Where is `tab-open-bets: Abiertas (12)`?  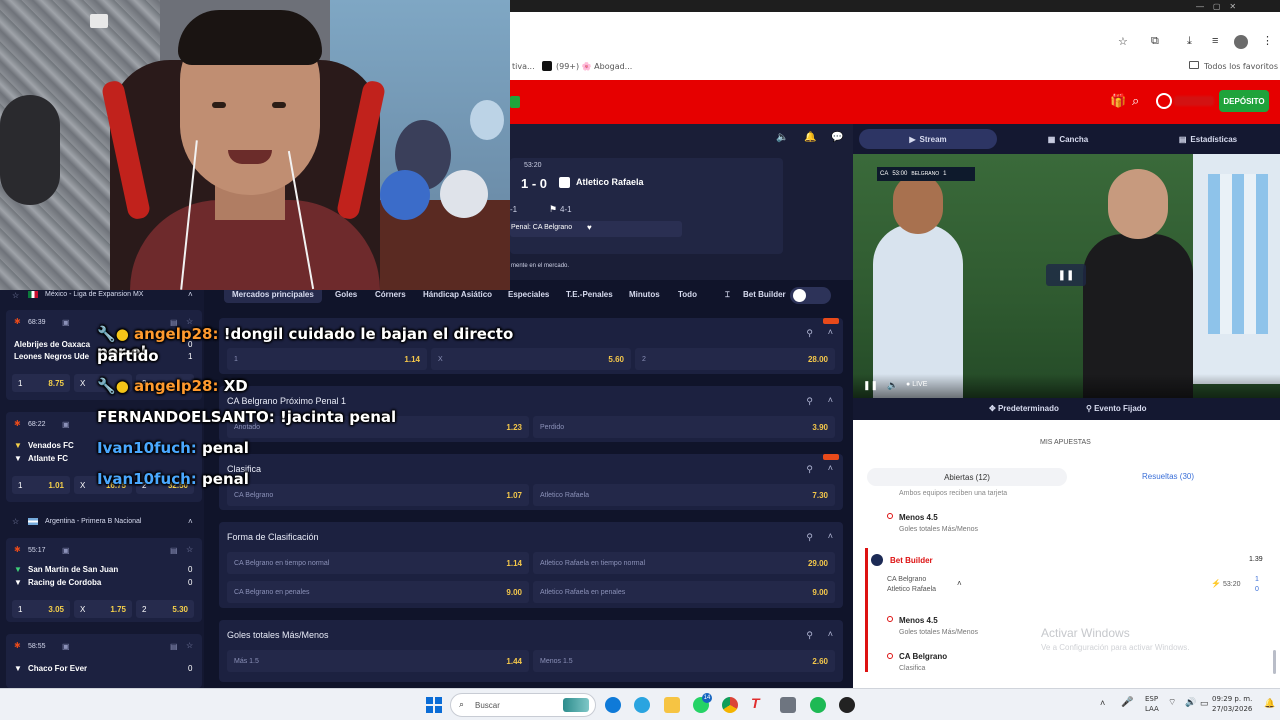
tab-open-bets: Abiertas (12) is located at coordinates (967, 477).